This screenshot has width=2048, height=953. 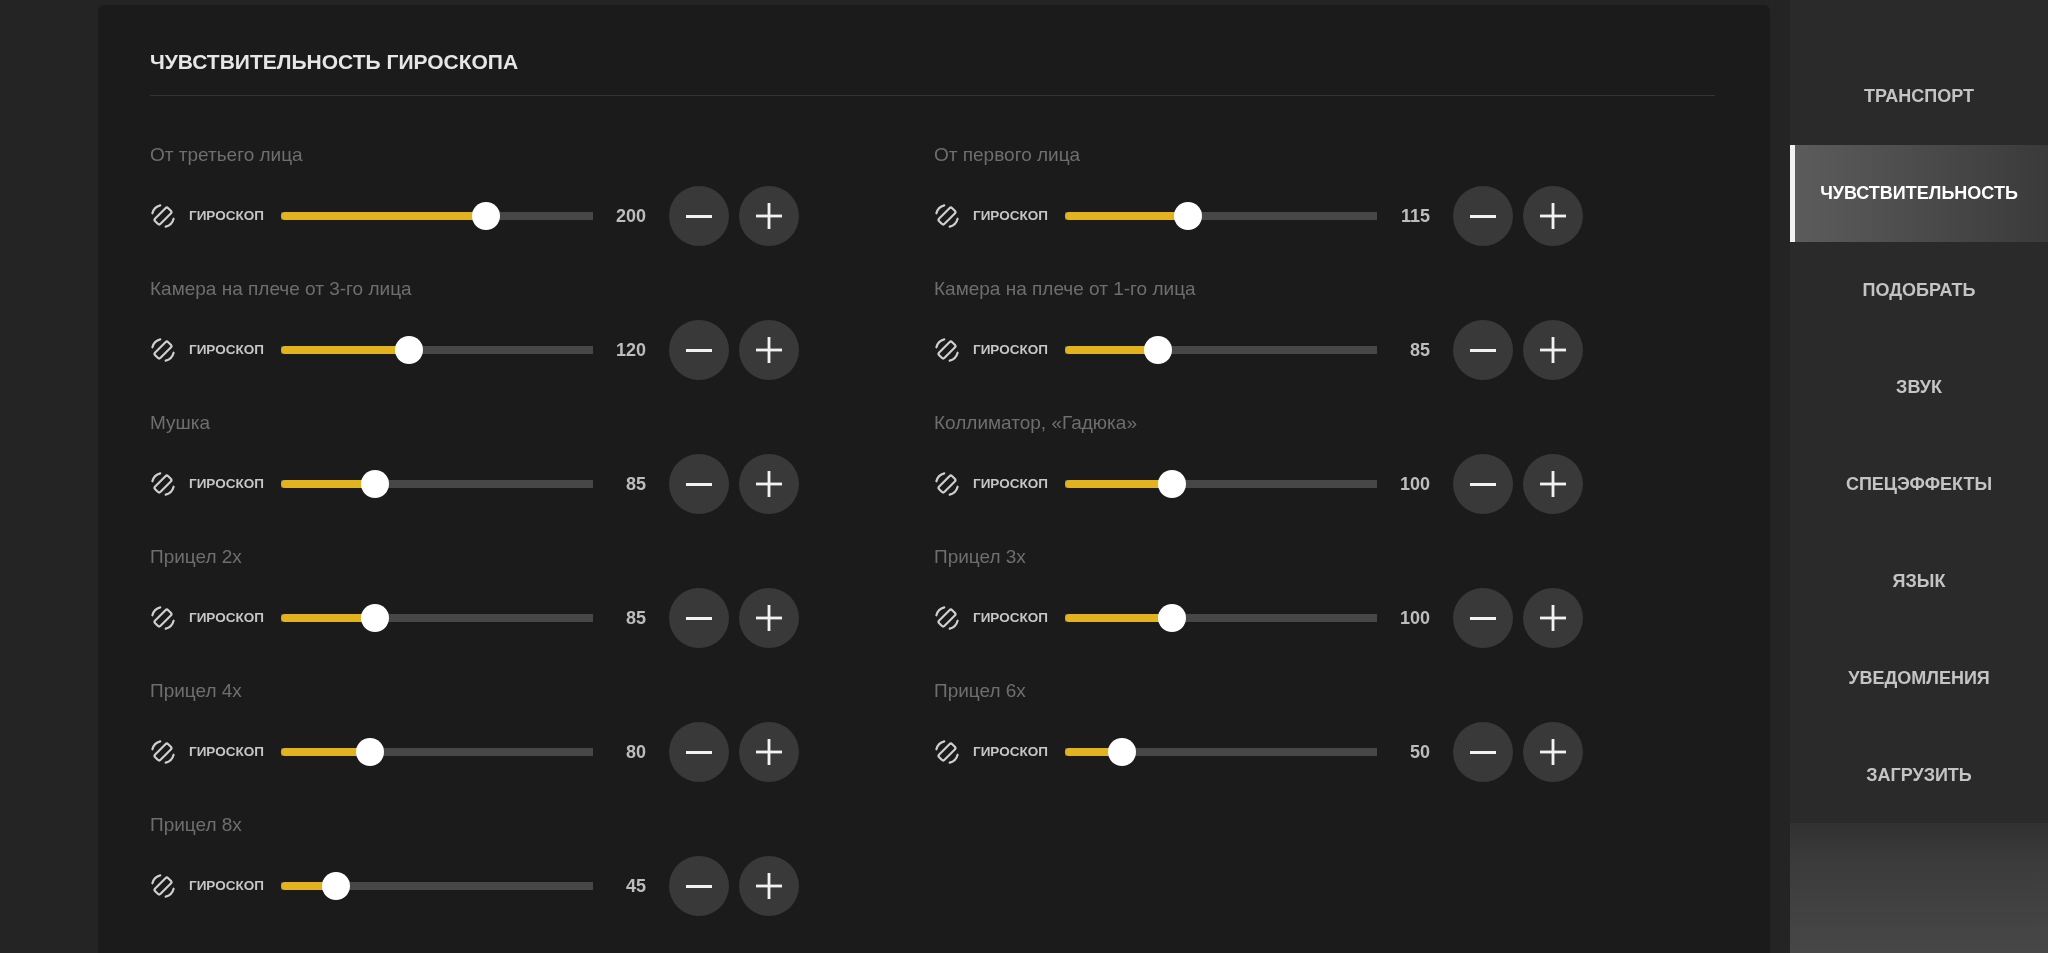 What do you see at coordinates (1919, 193) in the screenshot?
I see `sidebar-item: ЧУВСТВИТЕЛЬНОСТЬ` at bounding box center [1919, 193].